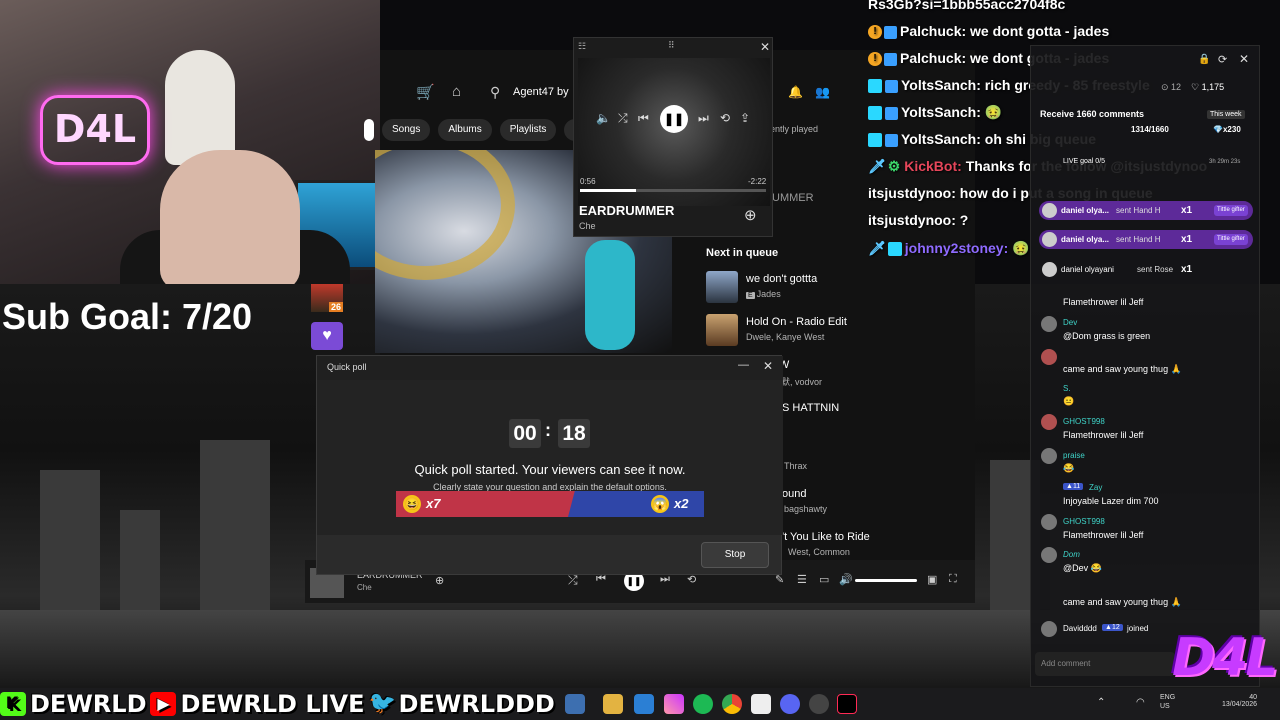  Describe the element at coordinates (763, 294) in the screenshot. I see `queue-artist: E Jades` at that location.